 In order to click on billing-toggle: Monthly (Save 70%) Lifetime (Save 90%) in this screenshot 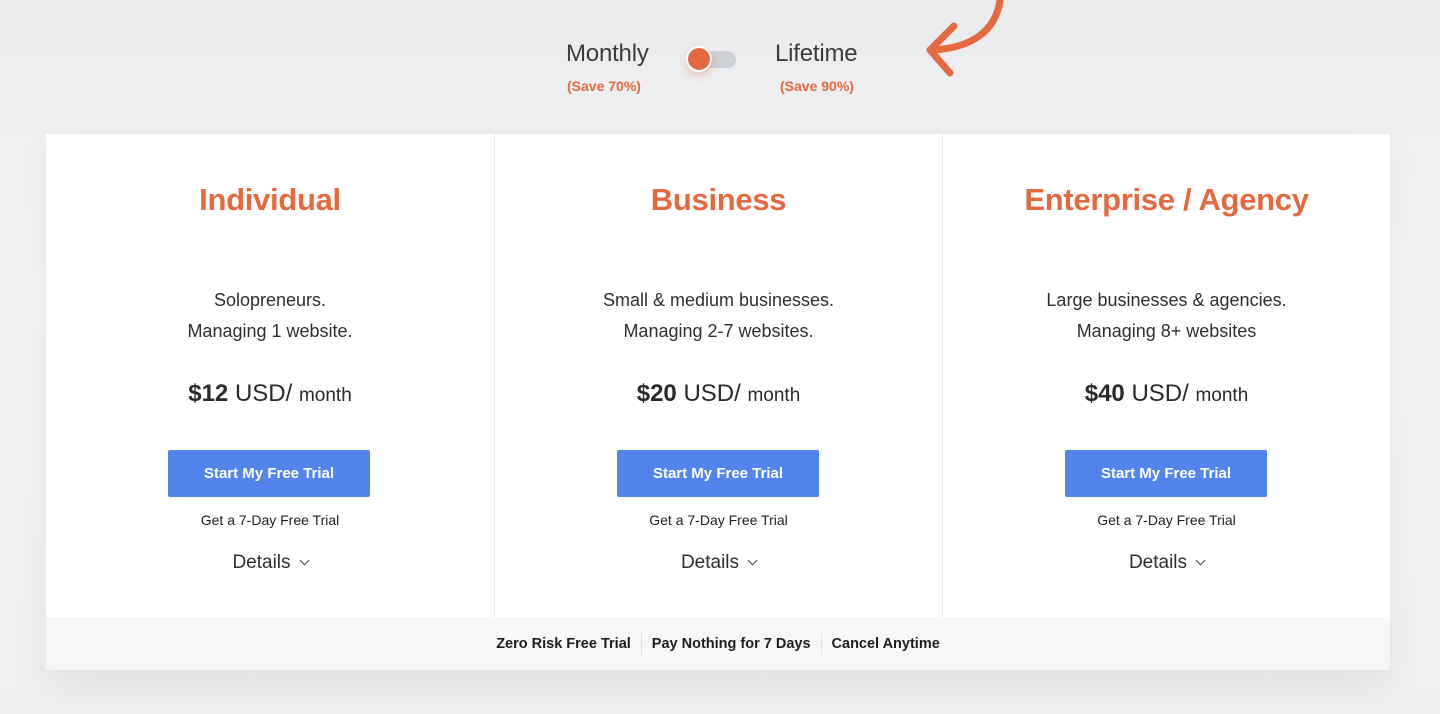, I will do `click(720, 73)`.